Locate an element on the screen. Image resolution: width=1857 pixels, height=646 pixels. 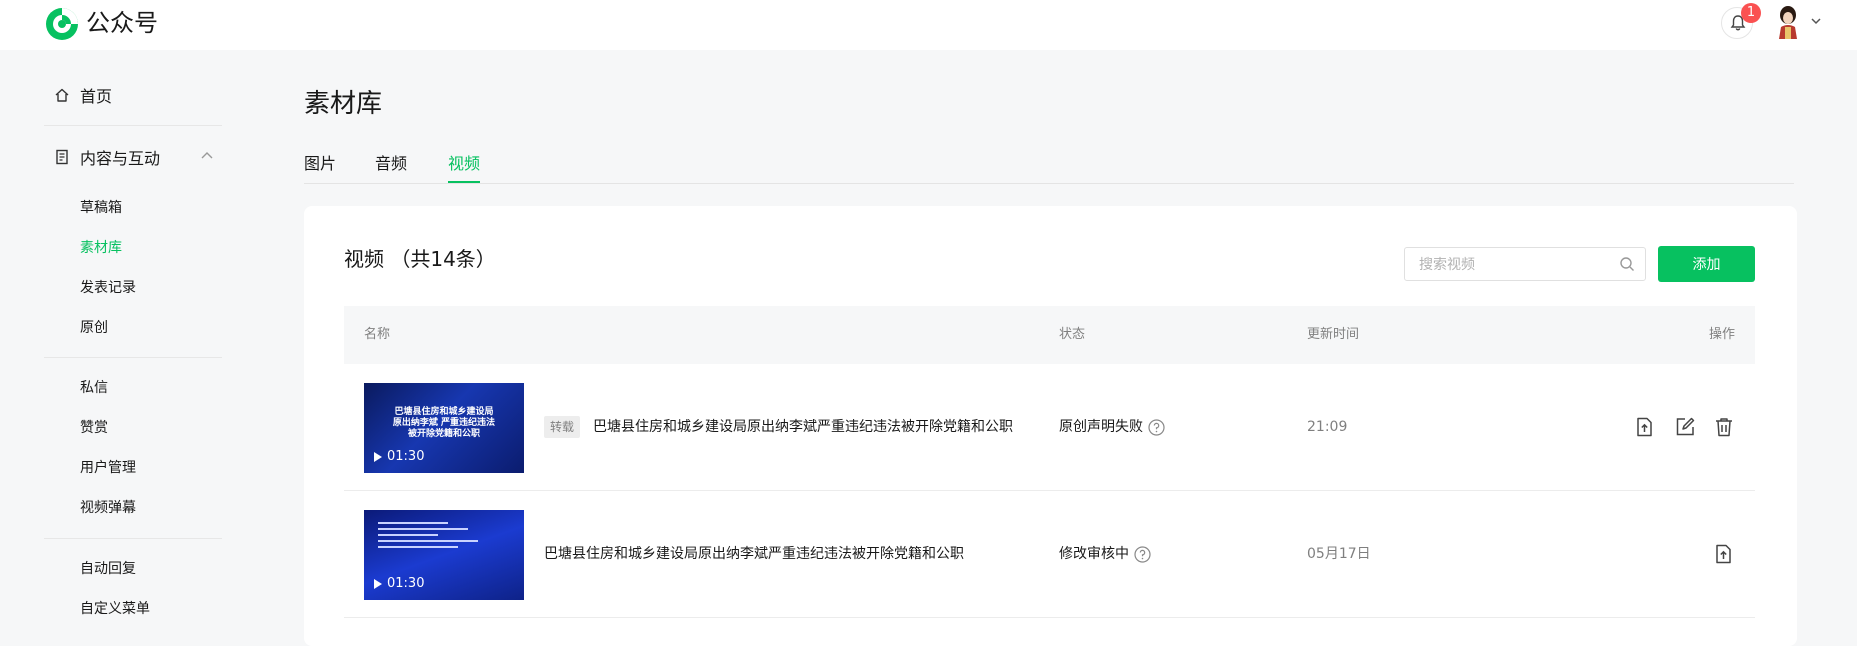
search-icon is located at coordinates (1627, 264).